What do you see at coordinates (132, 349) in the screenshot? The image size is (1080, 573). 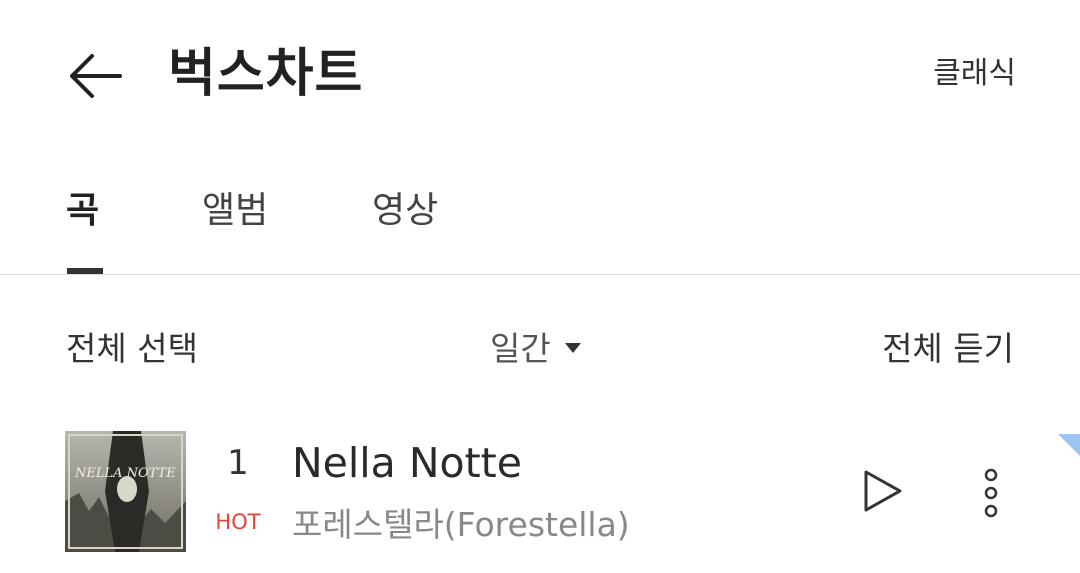 I see `select-all-button: 전체 선택` at bounding box center [132, 349].